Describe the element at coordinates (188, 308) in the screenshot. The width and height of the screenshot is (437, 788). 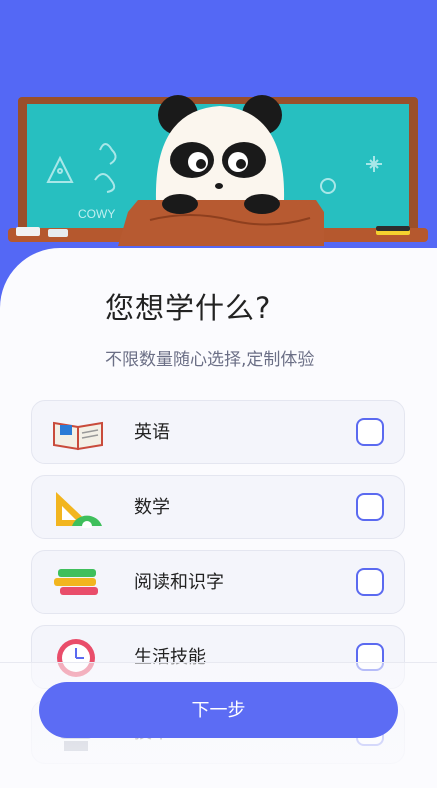
I see `page-title: 您想学什么?` at that location.